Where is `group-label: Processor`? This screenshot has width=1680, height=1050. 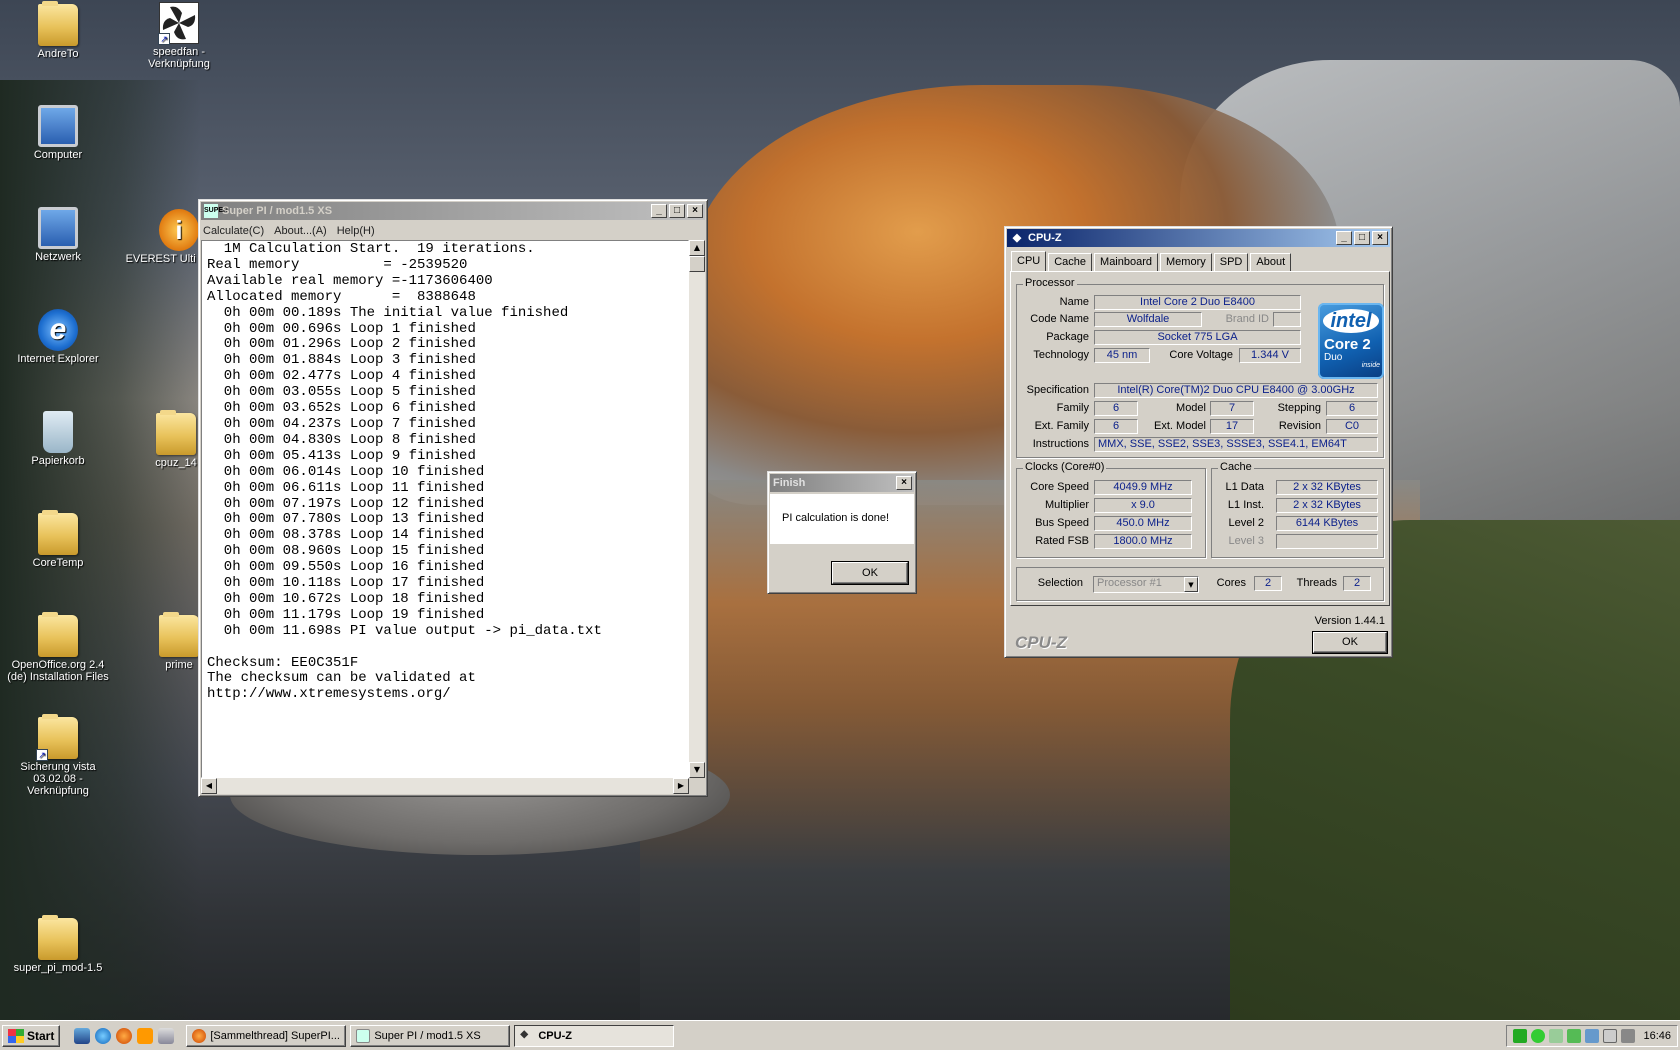
group-label: Processor is located at coordinates (1050, 283).